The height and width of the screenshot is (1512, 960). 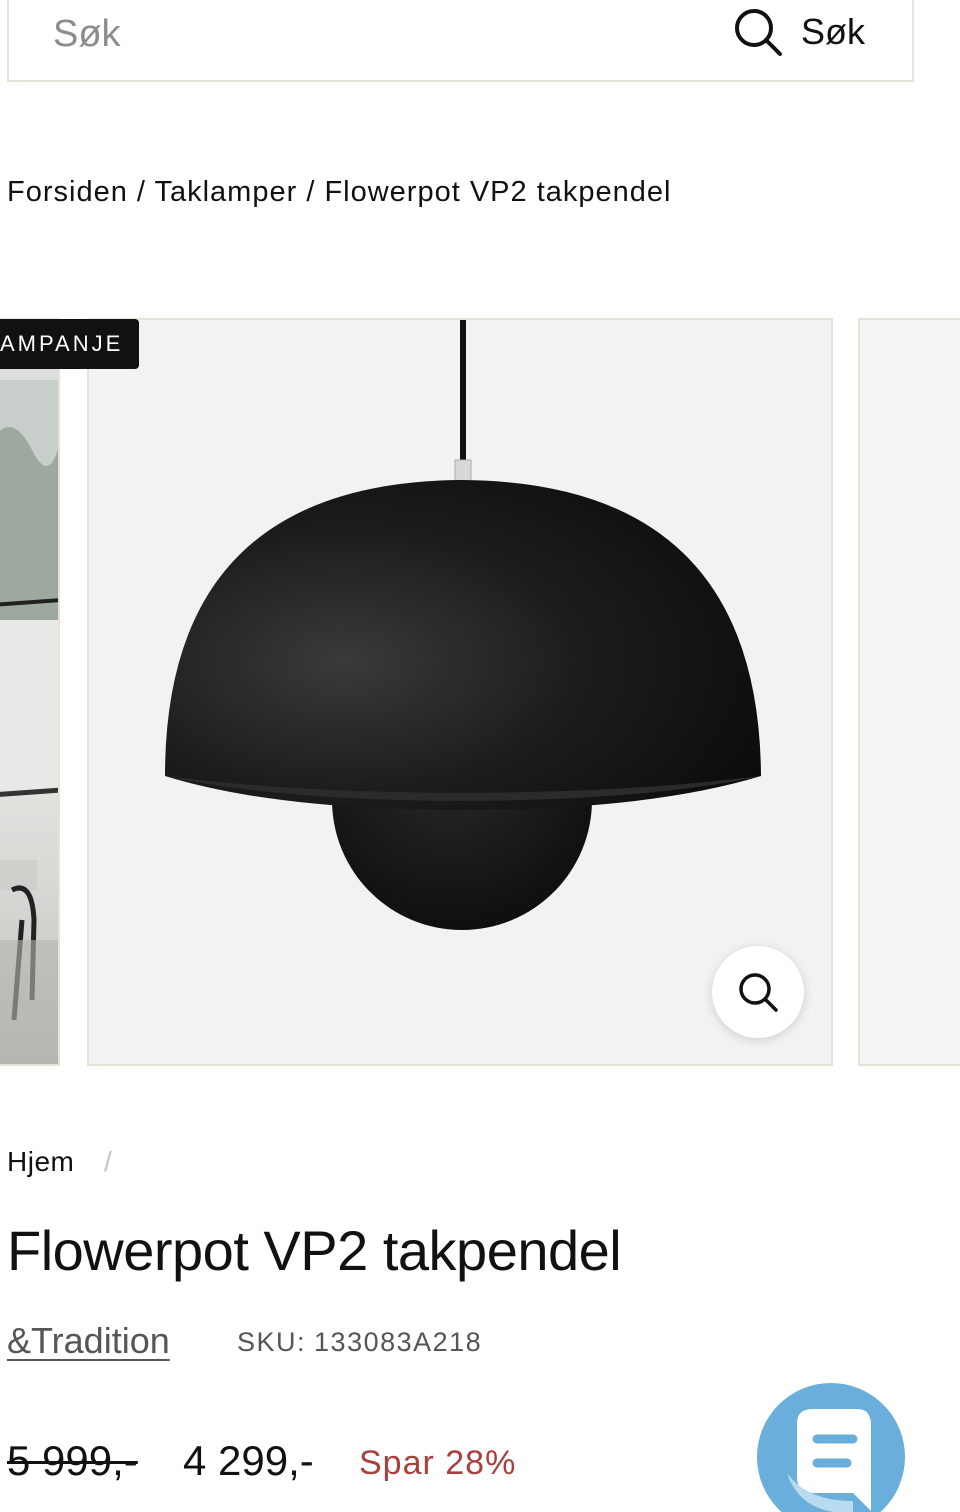 I want to click on sku: SKU: 133083A218, so click(x=359, y=1342).